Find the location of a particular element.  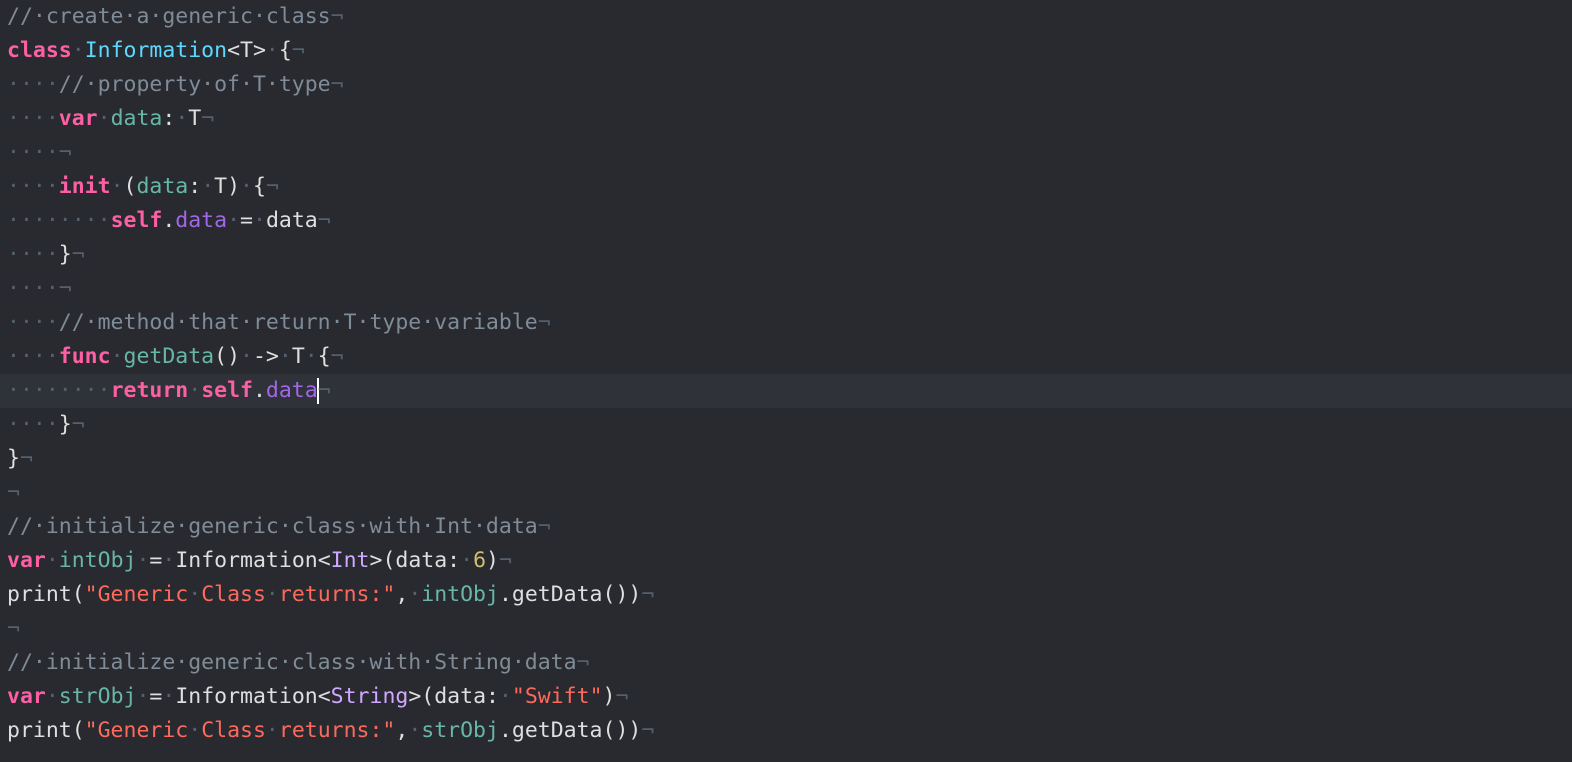

comment-token: //·method·that·return·T·type·variable is located at coordinates (298, 322).